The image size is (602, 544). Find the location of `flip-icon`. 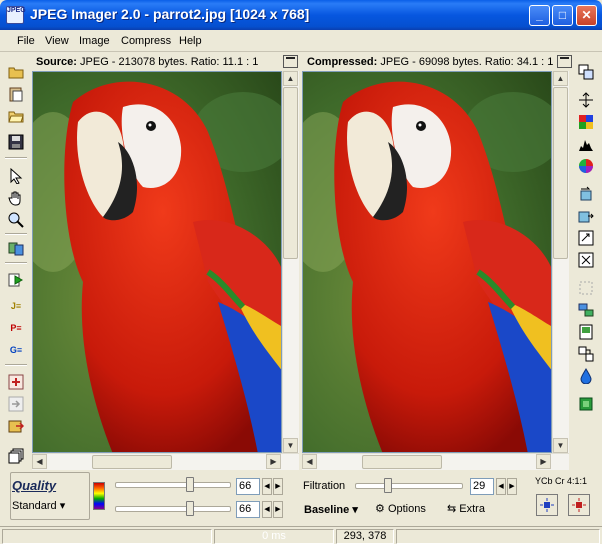

flip-icon is located at coordinates (586, 216).